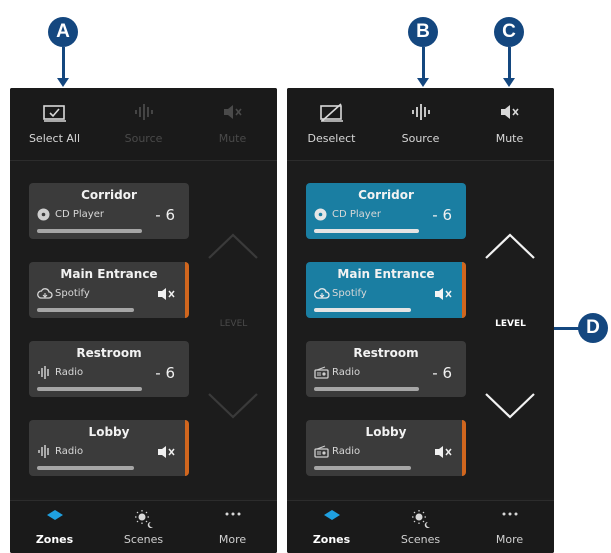 The image size is (611, 553). What do you see at coordinates (109, 353) in the screenshot?
I see `zone-name: Restroom` at bounding box center [109, 353].